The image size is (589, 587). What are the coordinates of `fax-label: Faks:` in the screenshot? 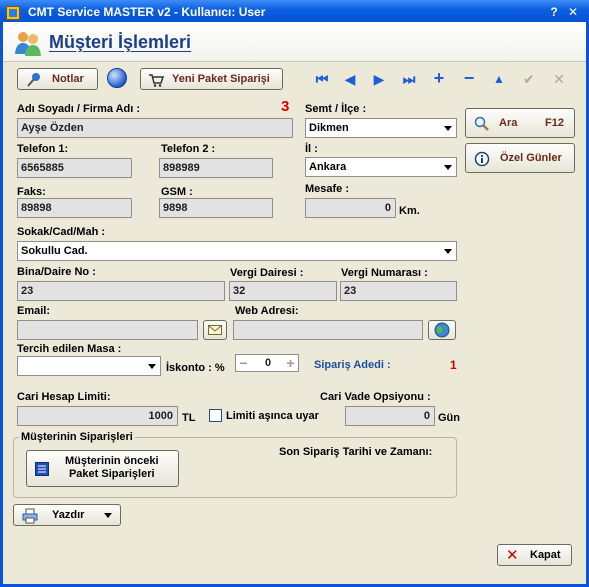 It's located at (31, 192).